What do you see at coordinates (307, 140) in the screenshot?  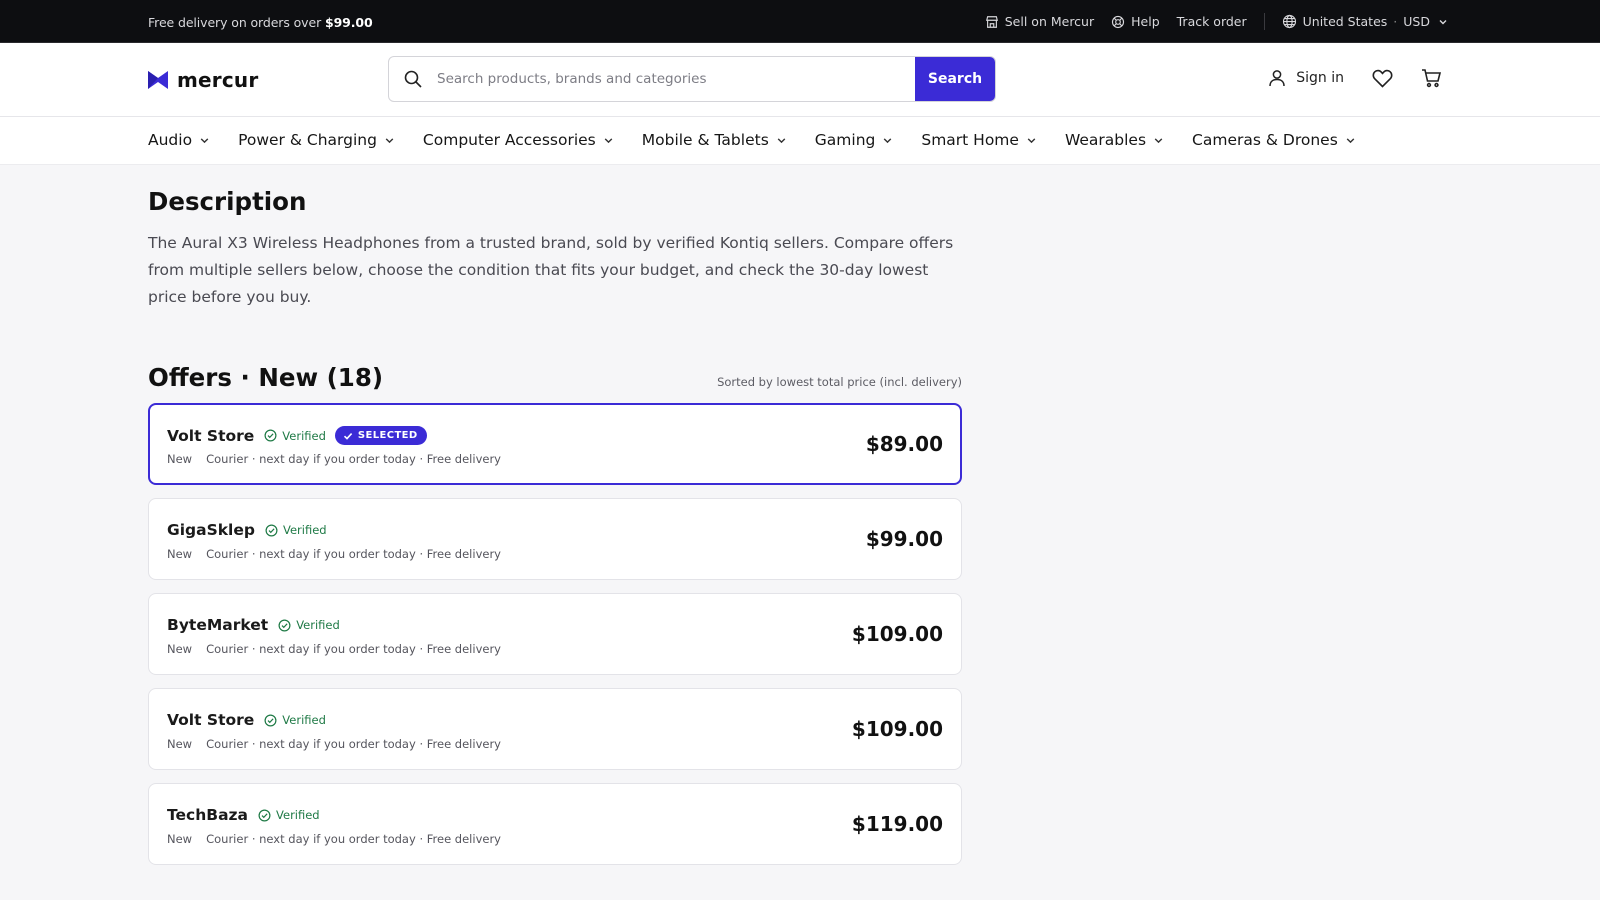 I see `category-label: Power & Charging` at bounding box center [307, 140].